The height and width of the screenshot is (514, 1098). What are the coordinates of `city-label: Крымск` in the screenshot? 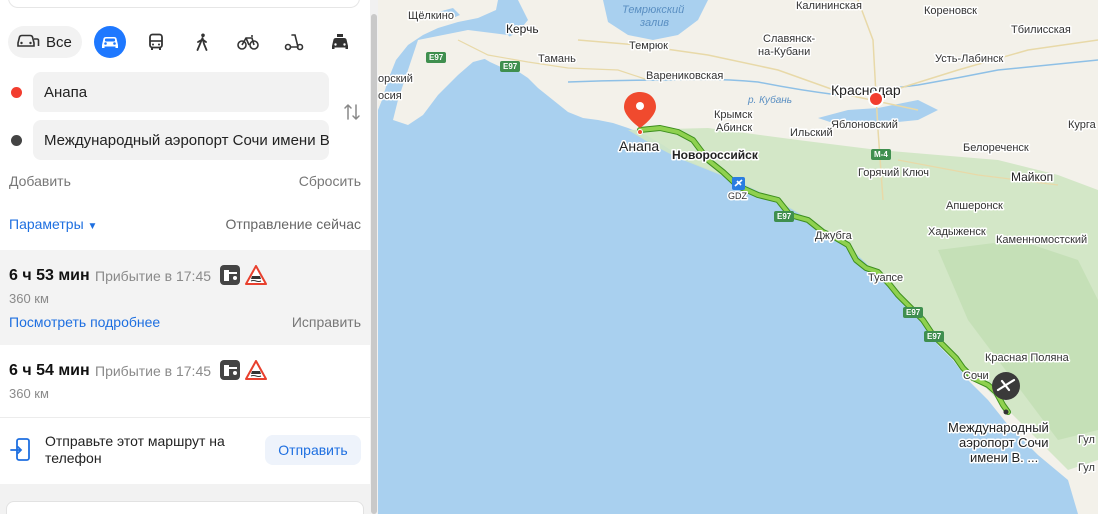 It's located at (733, 115).